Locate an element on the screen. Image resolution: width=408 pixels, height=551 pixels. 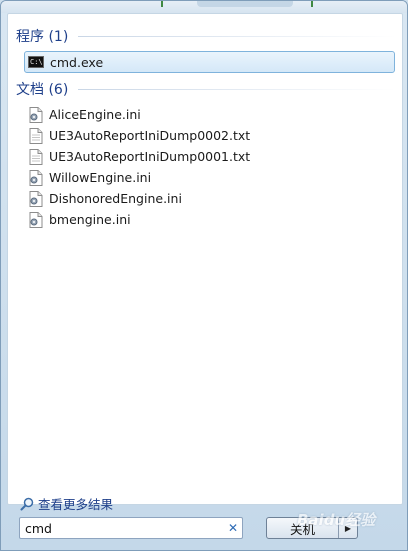
group-header-documents: 文档 (6) is located at coordinates (206, 89).